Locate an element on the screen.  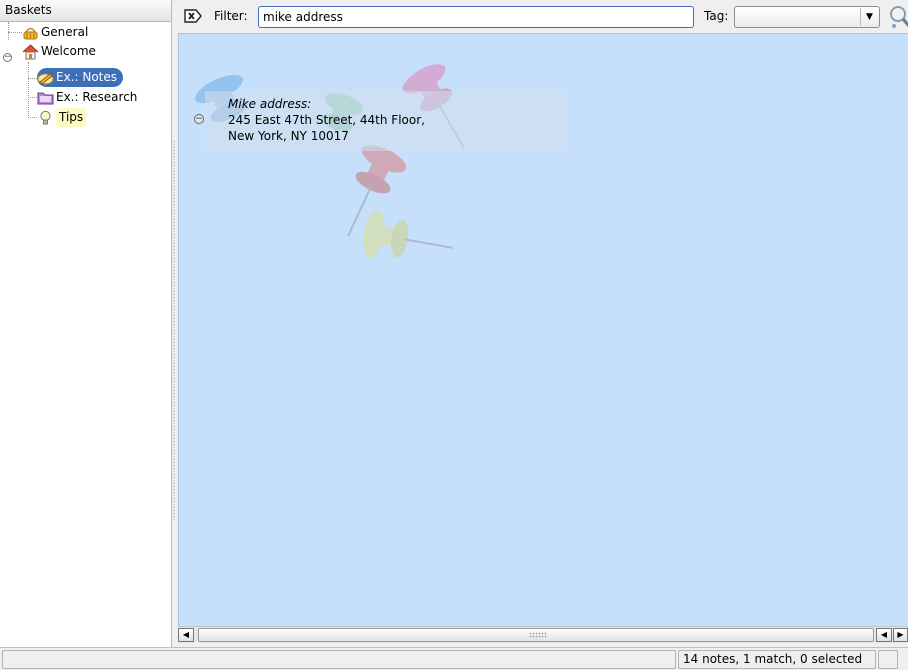
collapse-note-icon: − is located at coordinates (199, 119).